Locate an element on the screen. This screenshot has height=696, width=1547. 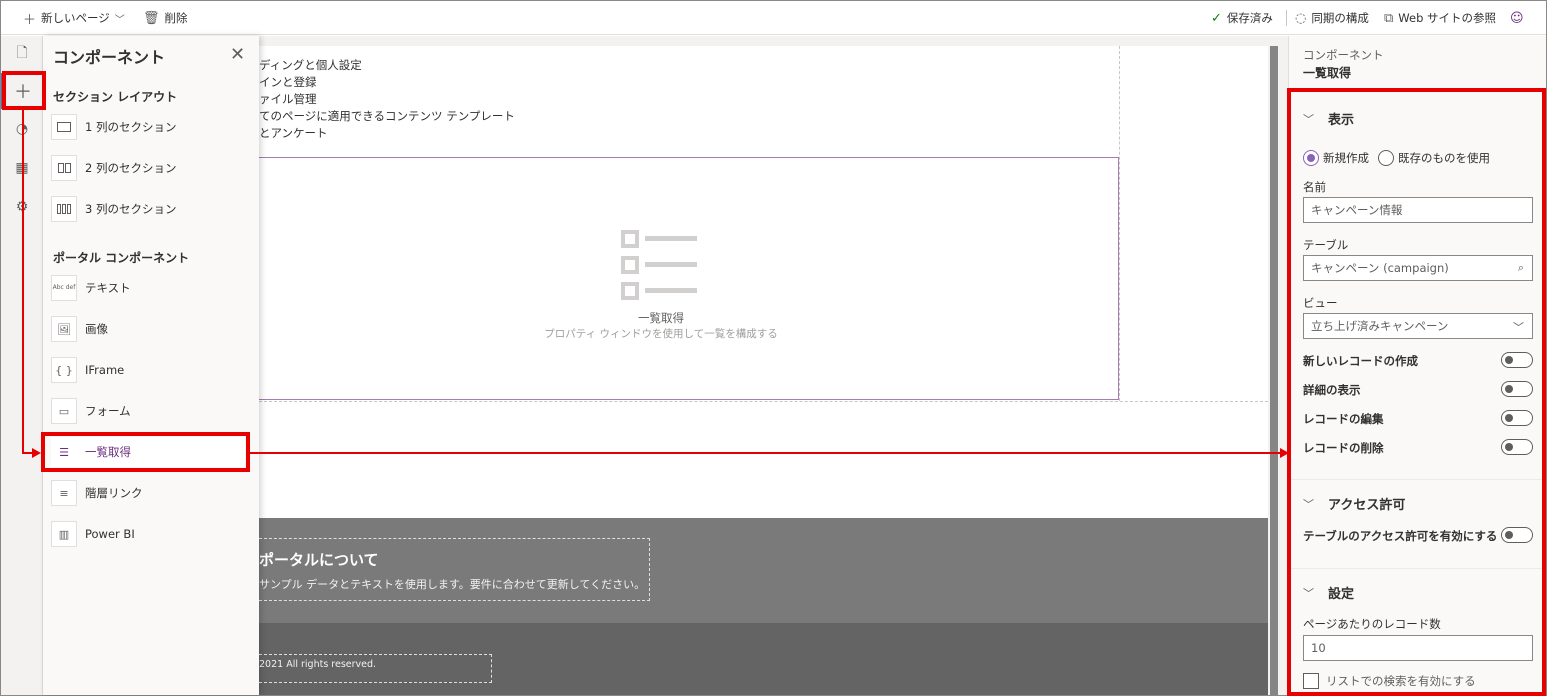
annotation-connector is located at coordinates (23, 281).